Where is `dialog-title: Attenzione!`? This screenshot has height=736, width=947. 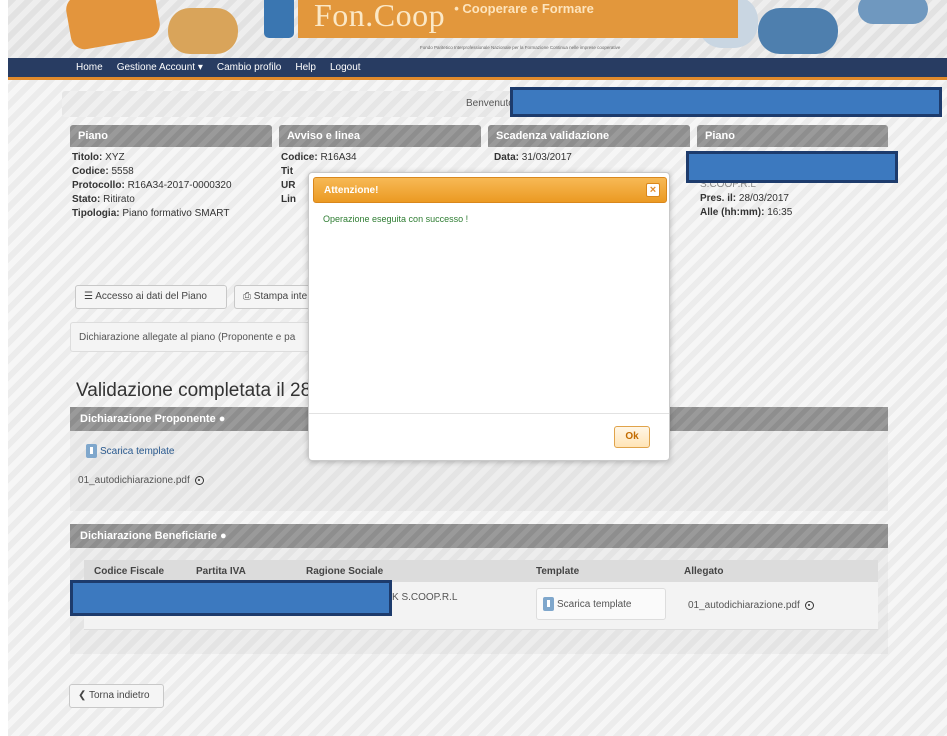
dialog-title: Attenzione! is located at coordinates (351, 190).